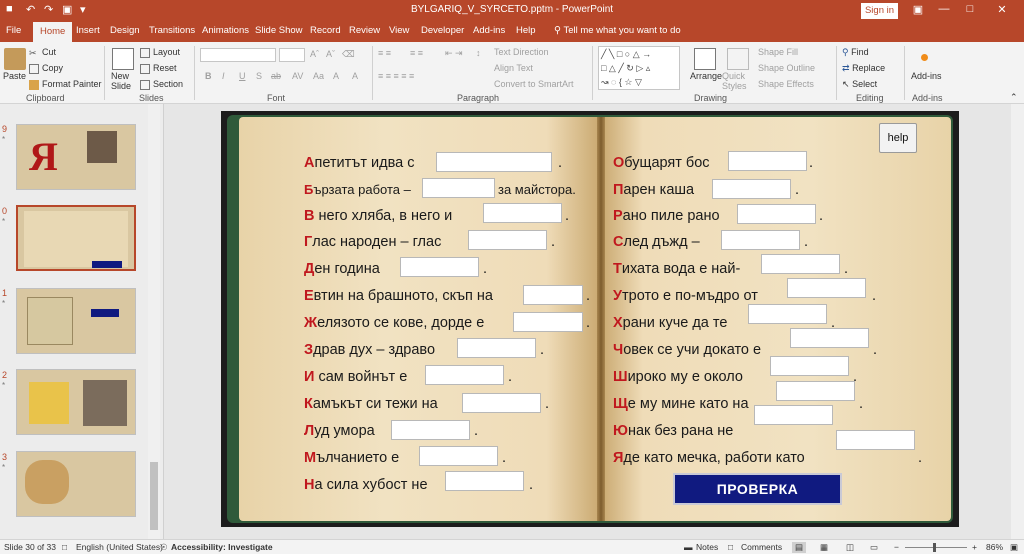 Image resolution: width=1024 pixels, height=554 pixels. I want to click on arrange-button: Arrange, so click(706, 76).